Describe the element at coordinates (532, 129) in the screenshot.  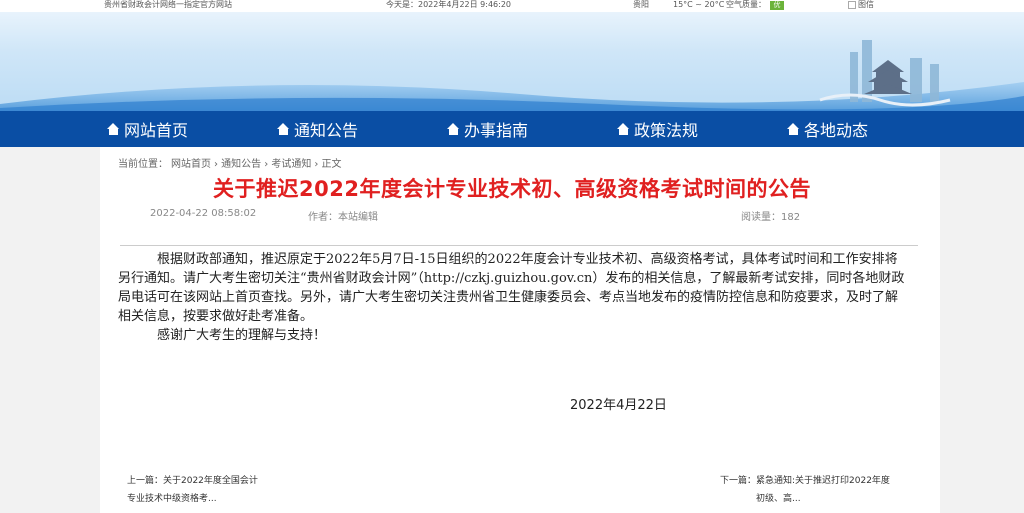
I see `nav-guide: 办事指南` at that location.